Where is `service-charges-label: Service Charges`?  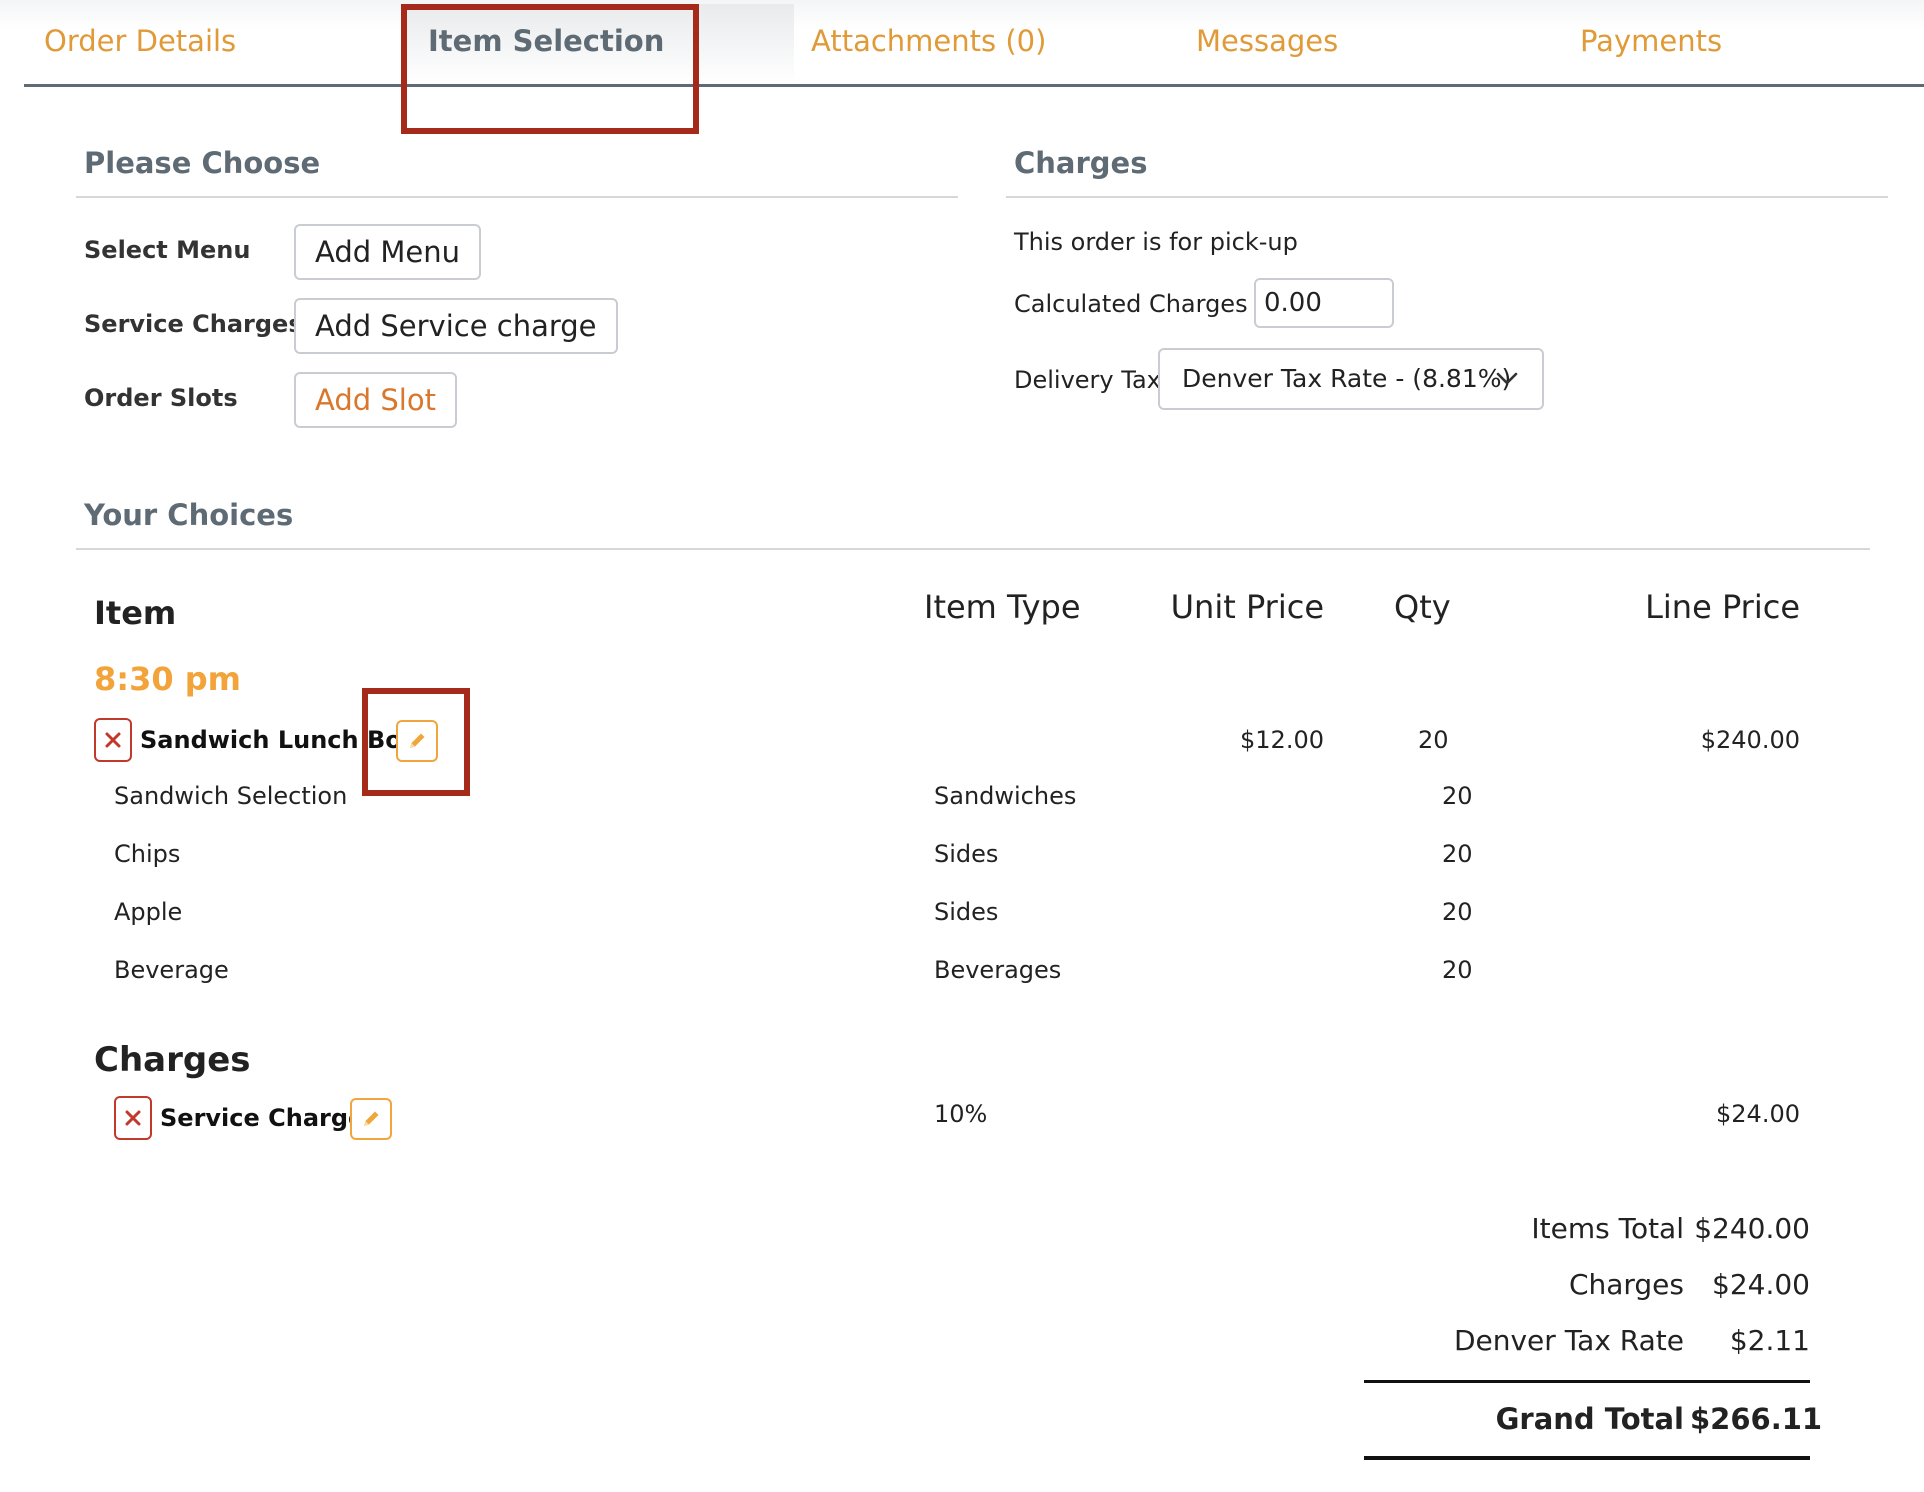 service-charges-label: Service Charges is located at coordinates (193, 324).